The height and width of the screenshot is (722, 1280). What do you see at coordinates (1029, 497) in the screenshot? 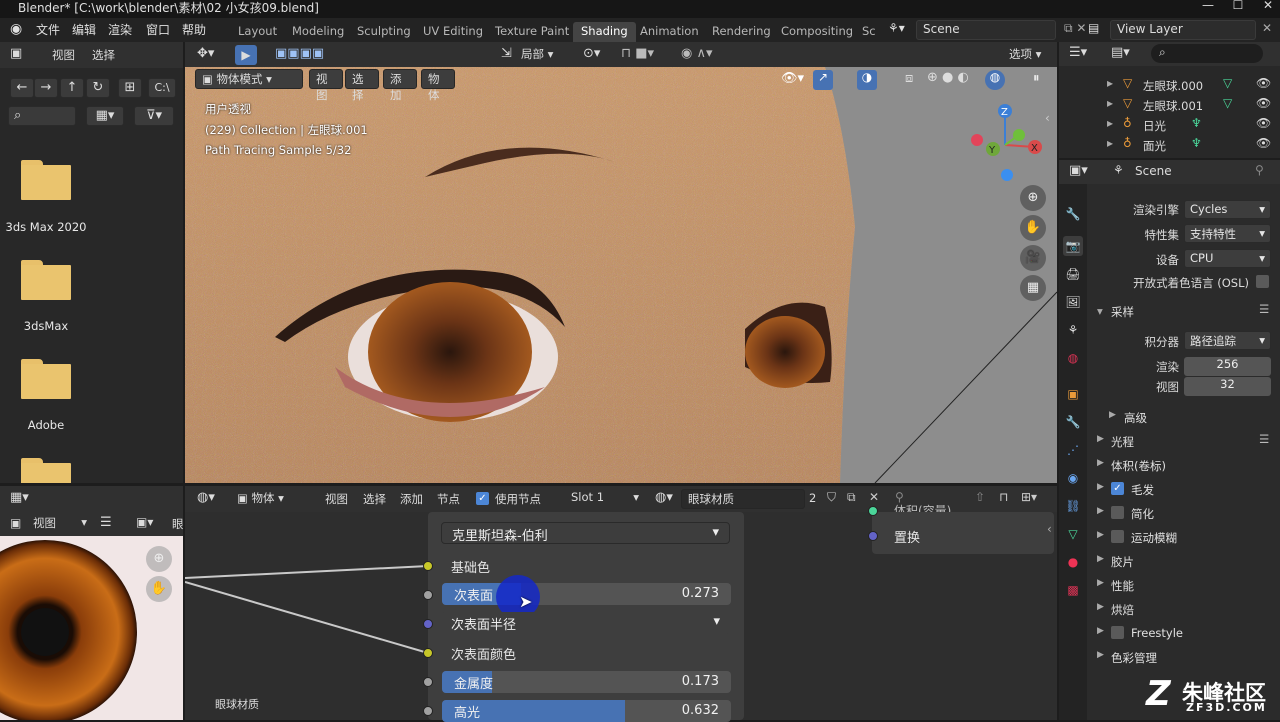
I see `snap-mode-icon: ⊞▾` at bounding box center [1029, 497].